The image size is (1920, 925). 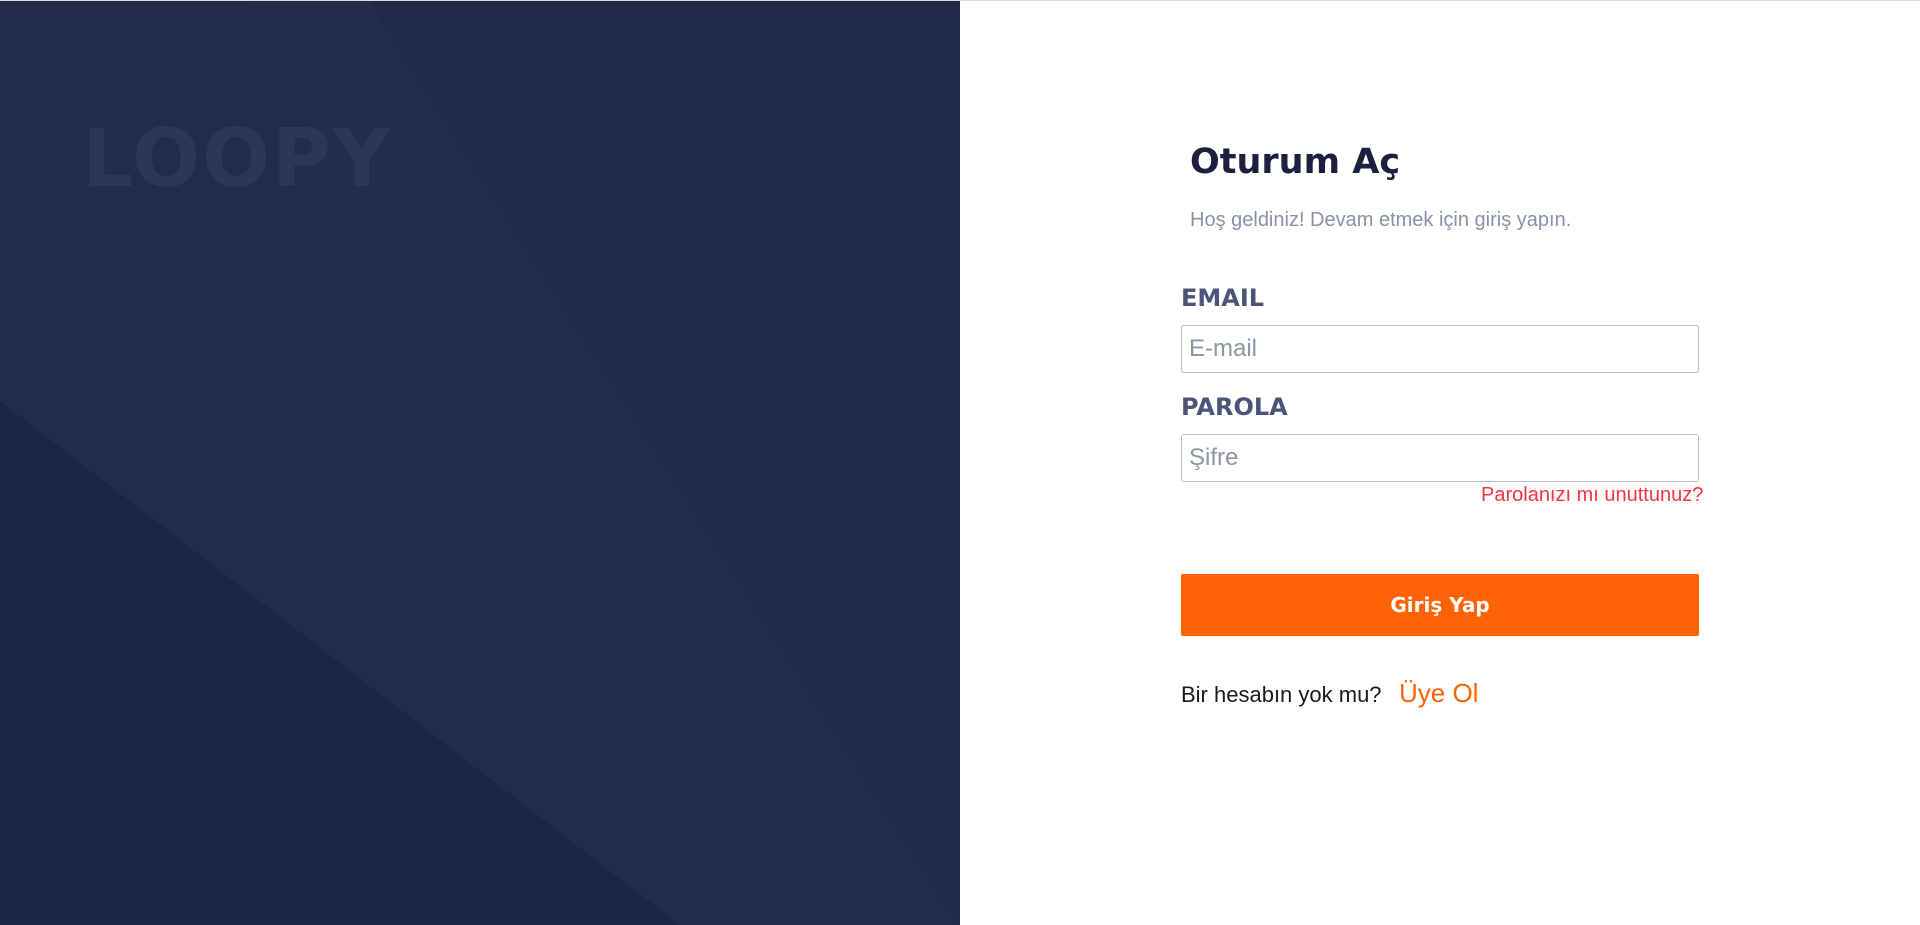 What do you see at coordinates (1592, 495) in the screenshot?
I see `forgot-password-link: Parolanızı mı unuttunuz?` at bounding box center [1592, 495].